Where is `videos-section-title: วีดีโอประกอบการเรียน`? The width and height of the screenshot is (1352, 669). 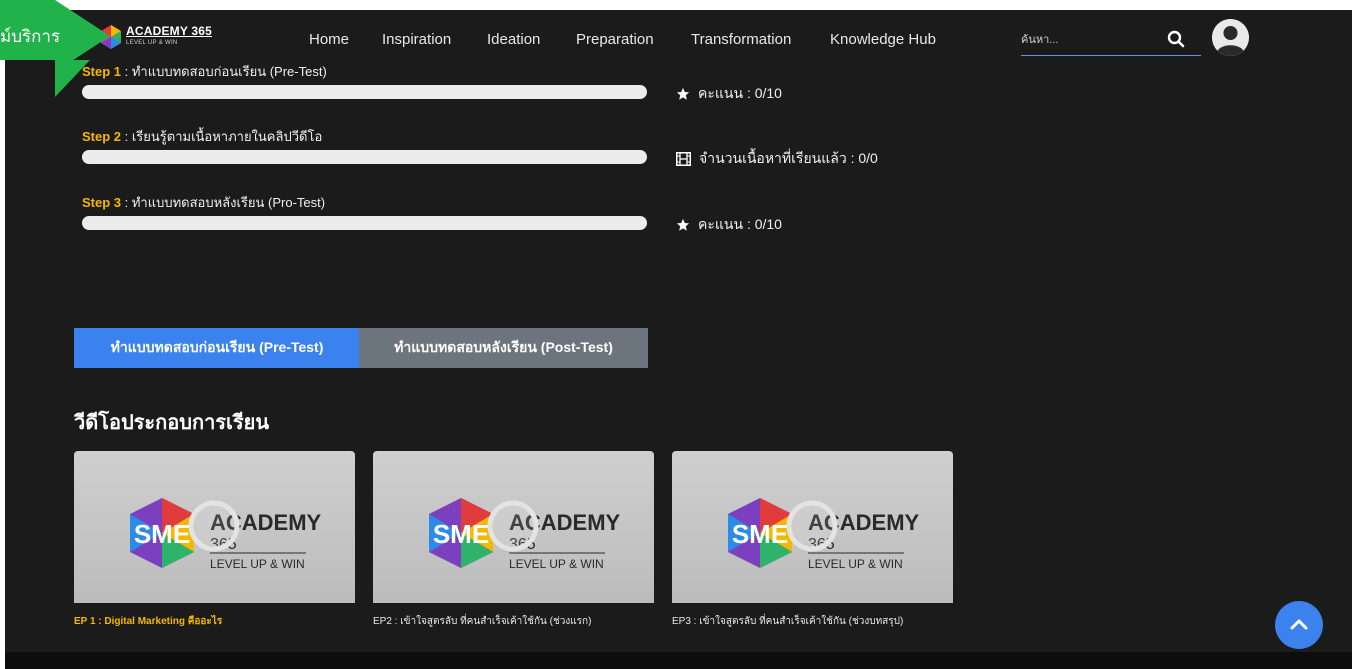 videos-section-title: วีดีโอประกอบการเรียน is located at coordinates (172, 422).